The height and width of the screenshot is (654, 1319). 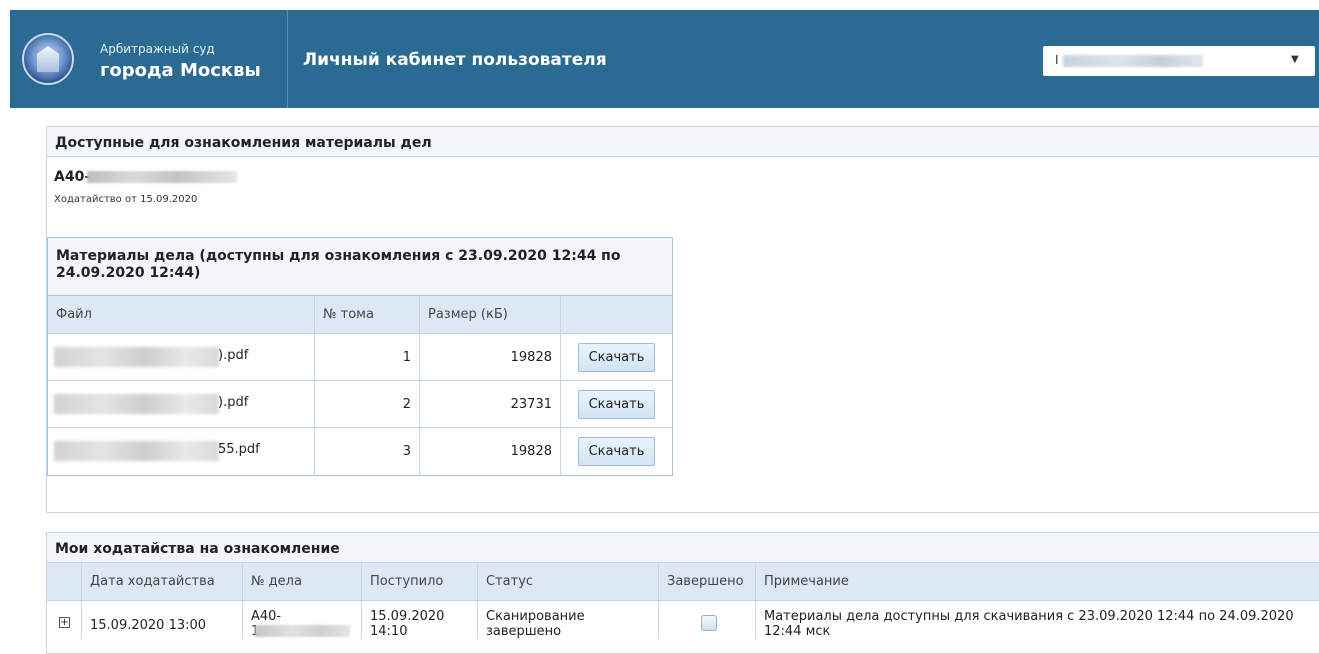 What do you see at coordinates (302, 620) in the screenshot?
I see `case-number-cell: А40- 1` at bounding box center [302, 620].